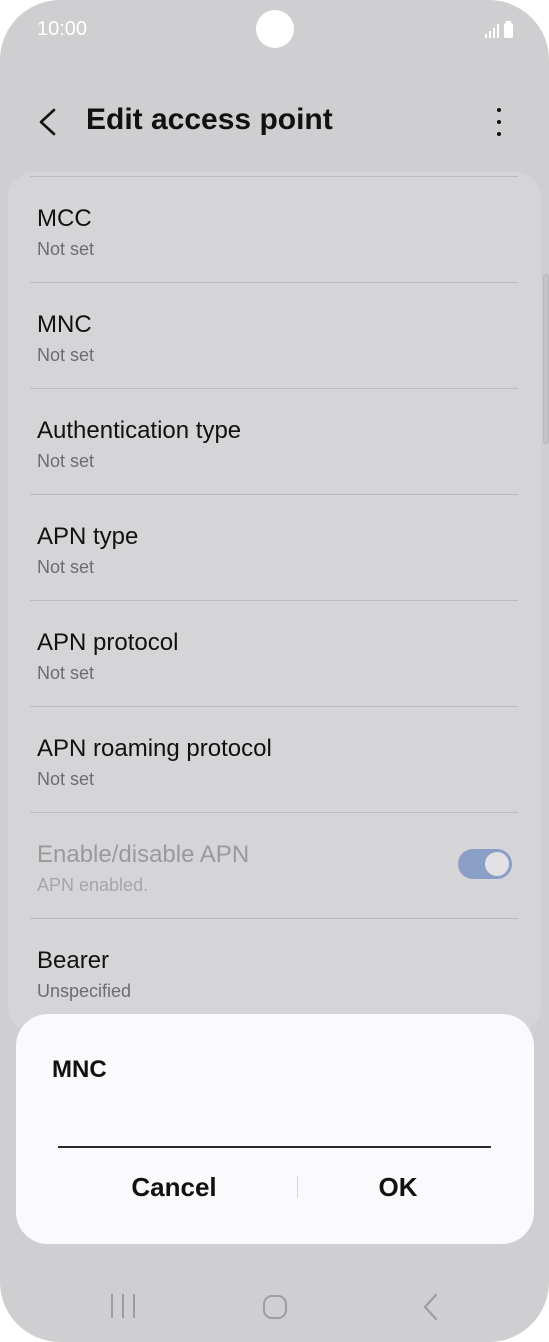 This screenshot has height=1342, width=549. Describe the element at coordinates (64, 324) in the screenshot. I see `item-title: MNC` at that location.